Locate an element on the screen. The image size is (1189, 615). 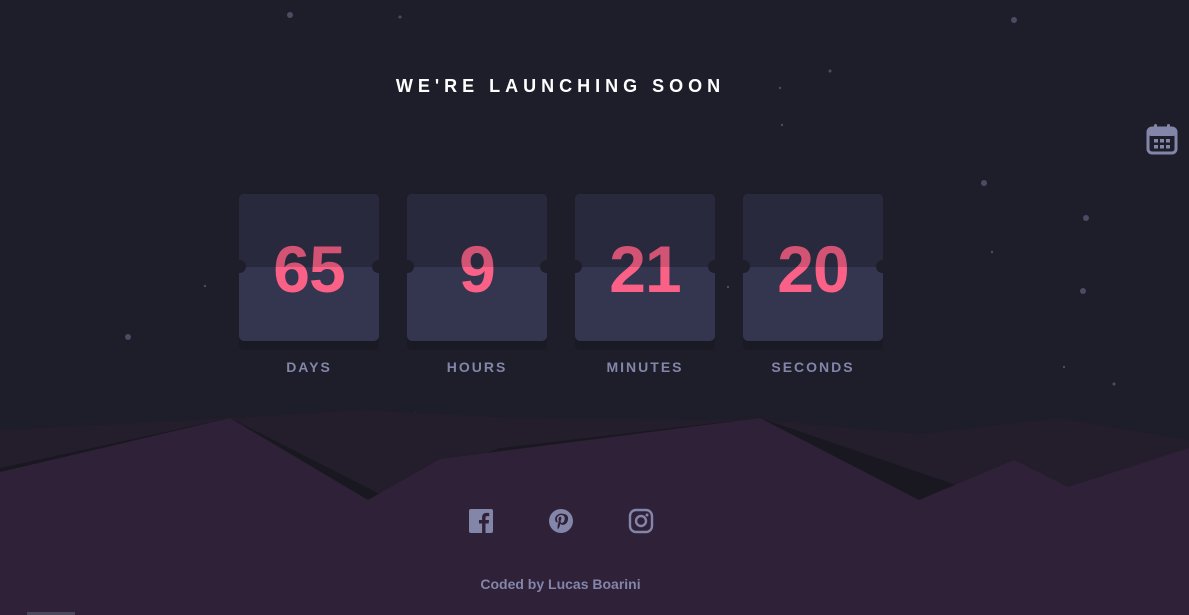
social-links is located at coordinates (562, 521).